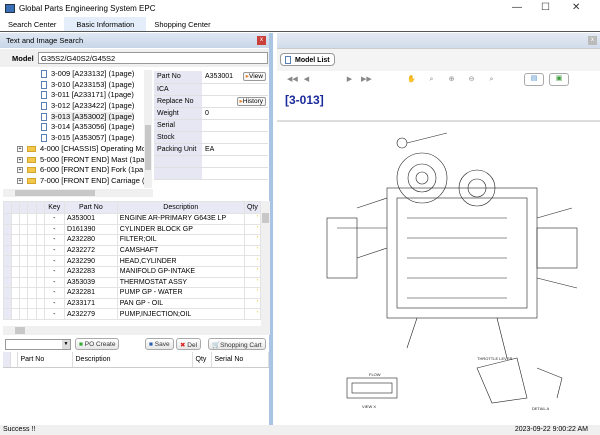 The image size is (600, 435). Describe the element at coordinates (78, 117) in the screenshot. I see `tree-node: 3-013 [A353002] (1page)` at that location.